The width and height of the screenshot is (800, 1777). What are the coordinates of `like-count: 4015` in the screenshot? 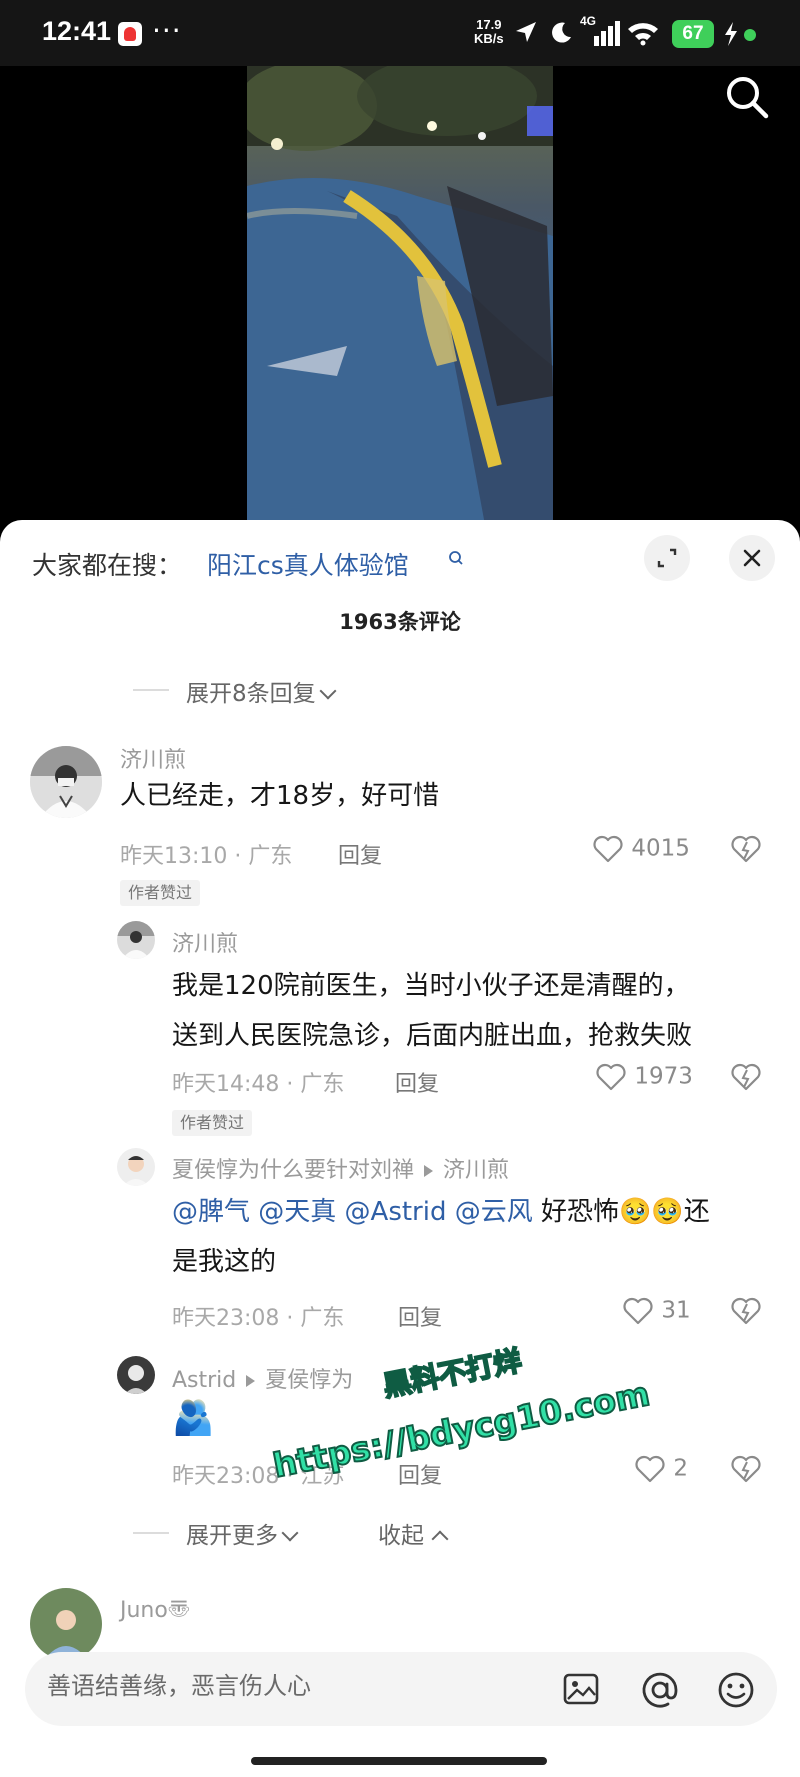 It's located at (660, 848).